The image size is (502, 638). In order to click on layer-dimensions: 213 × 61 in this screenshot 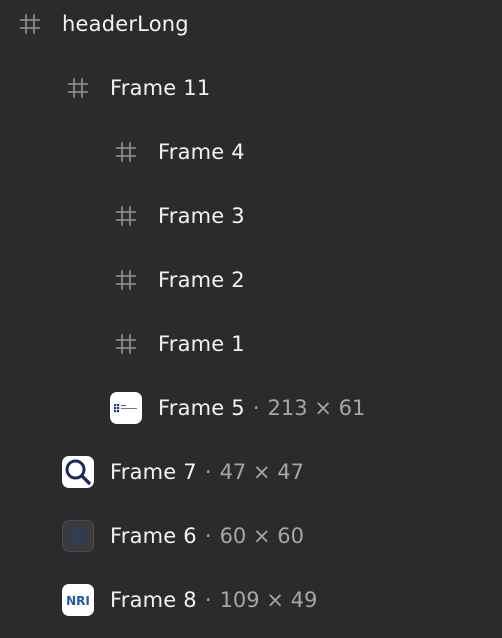, I will do `click(316, 408)`.